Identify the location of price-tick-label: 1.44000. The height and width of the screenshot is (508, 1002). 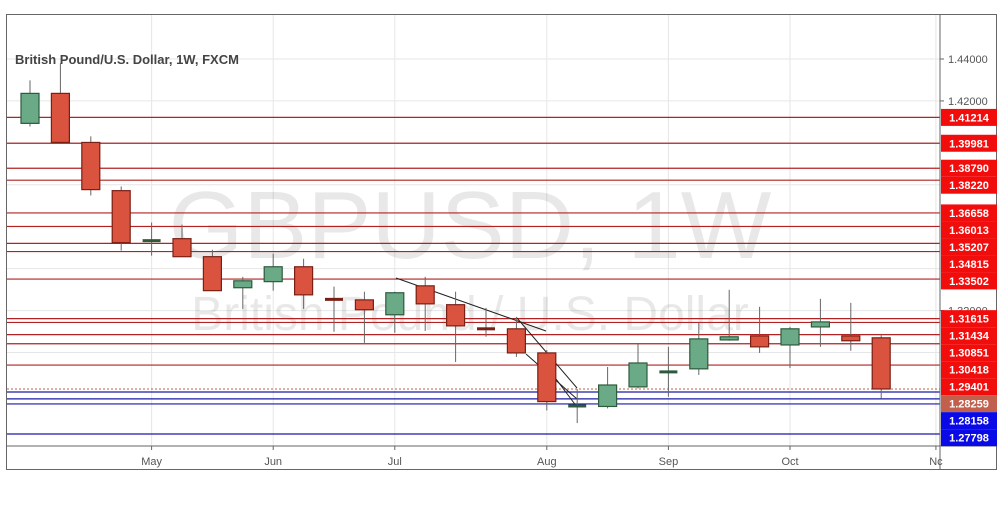
(968, 60).